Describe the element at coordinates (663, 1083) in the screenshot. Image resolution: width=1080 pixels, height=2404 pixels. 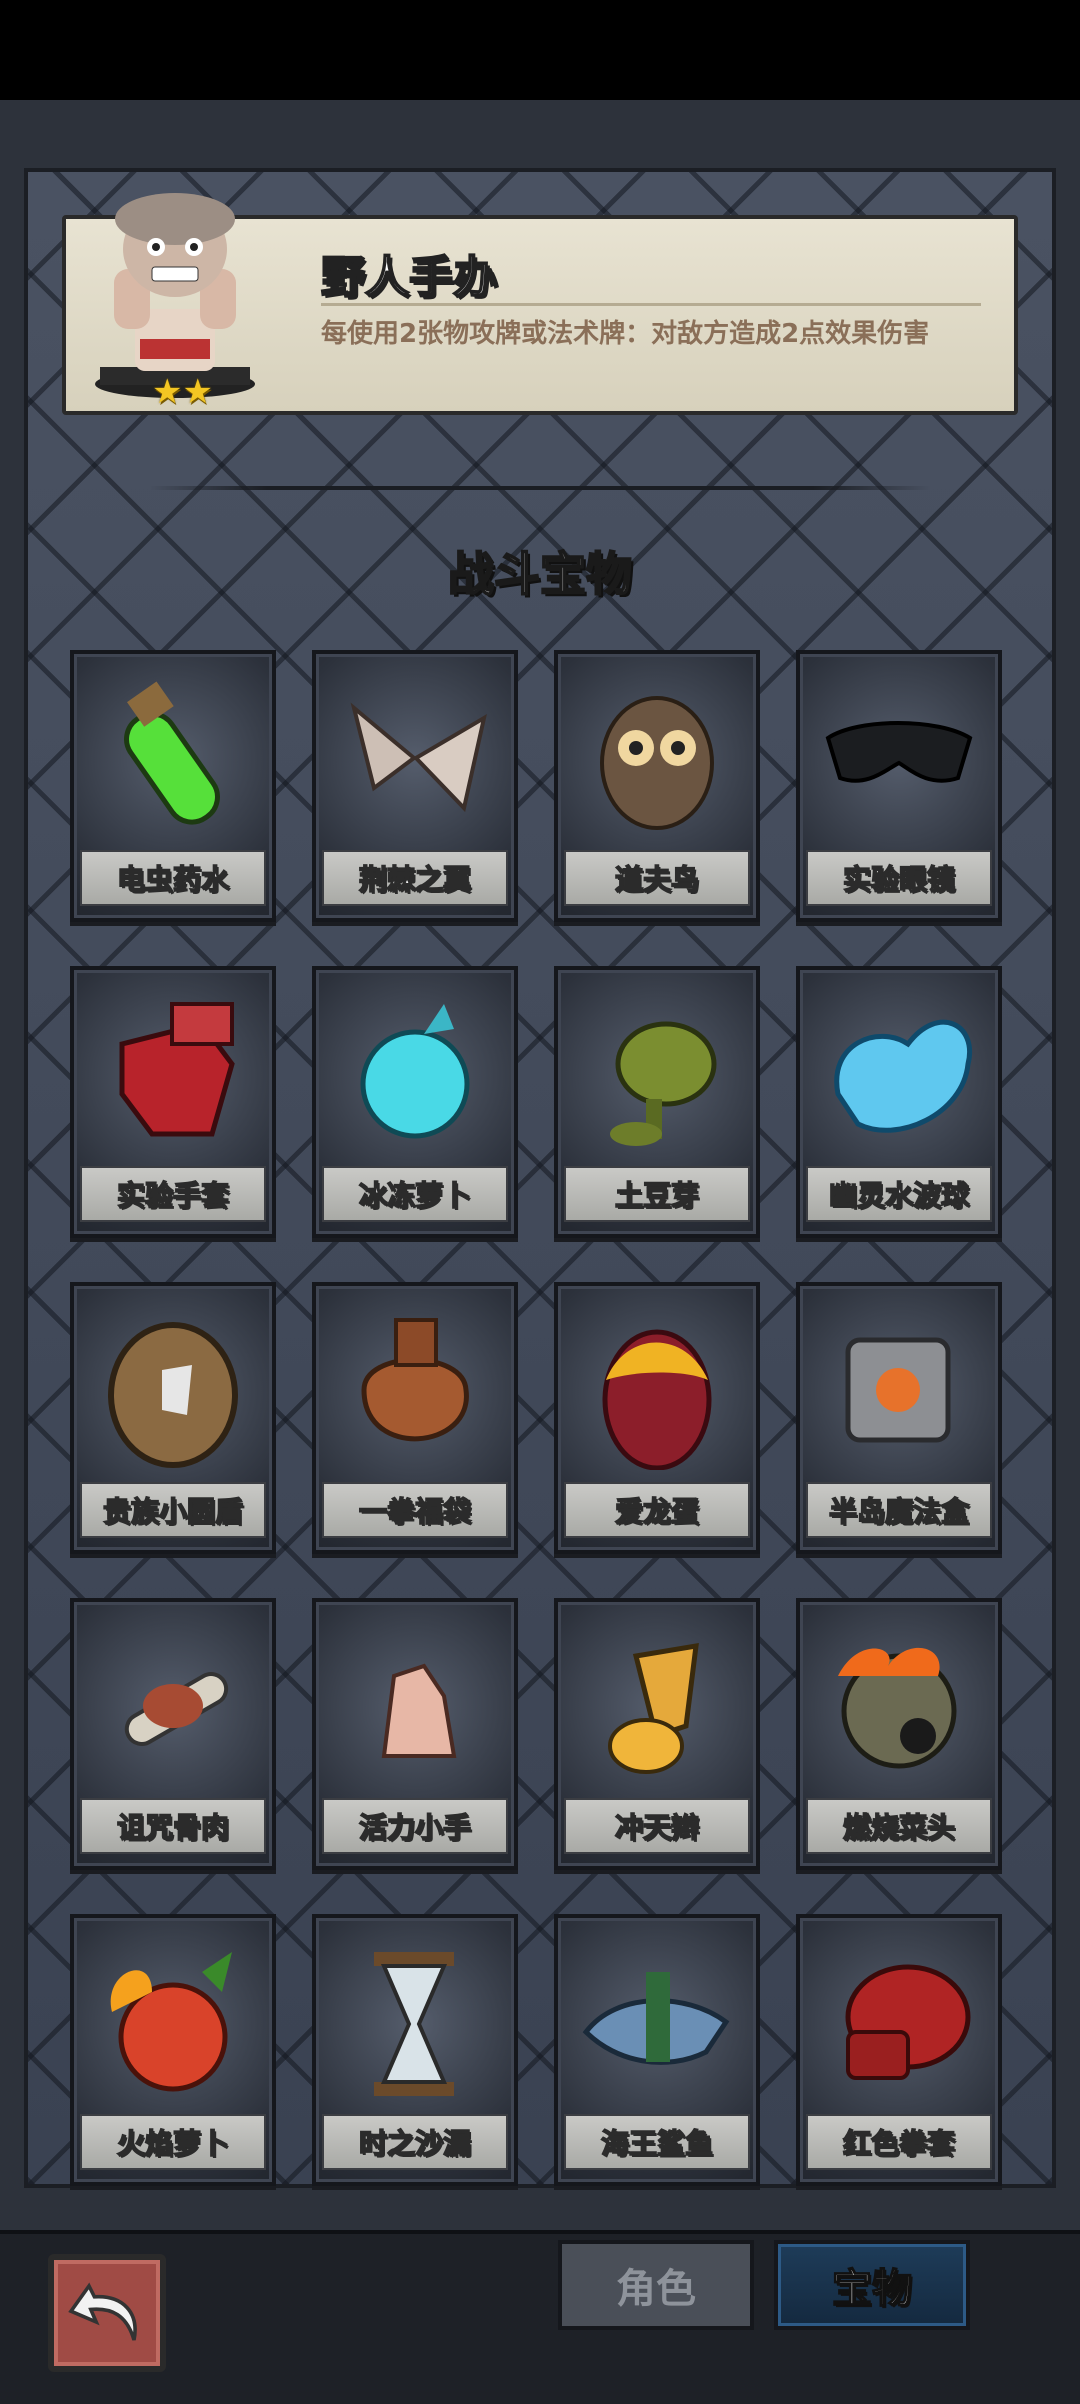
I see `peashooter-plant-icon` at that location.